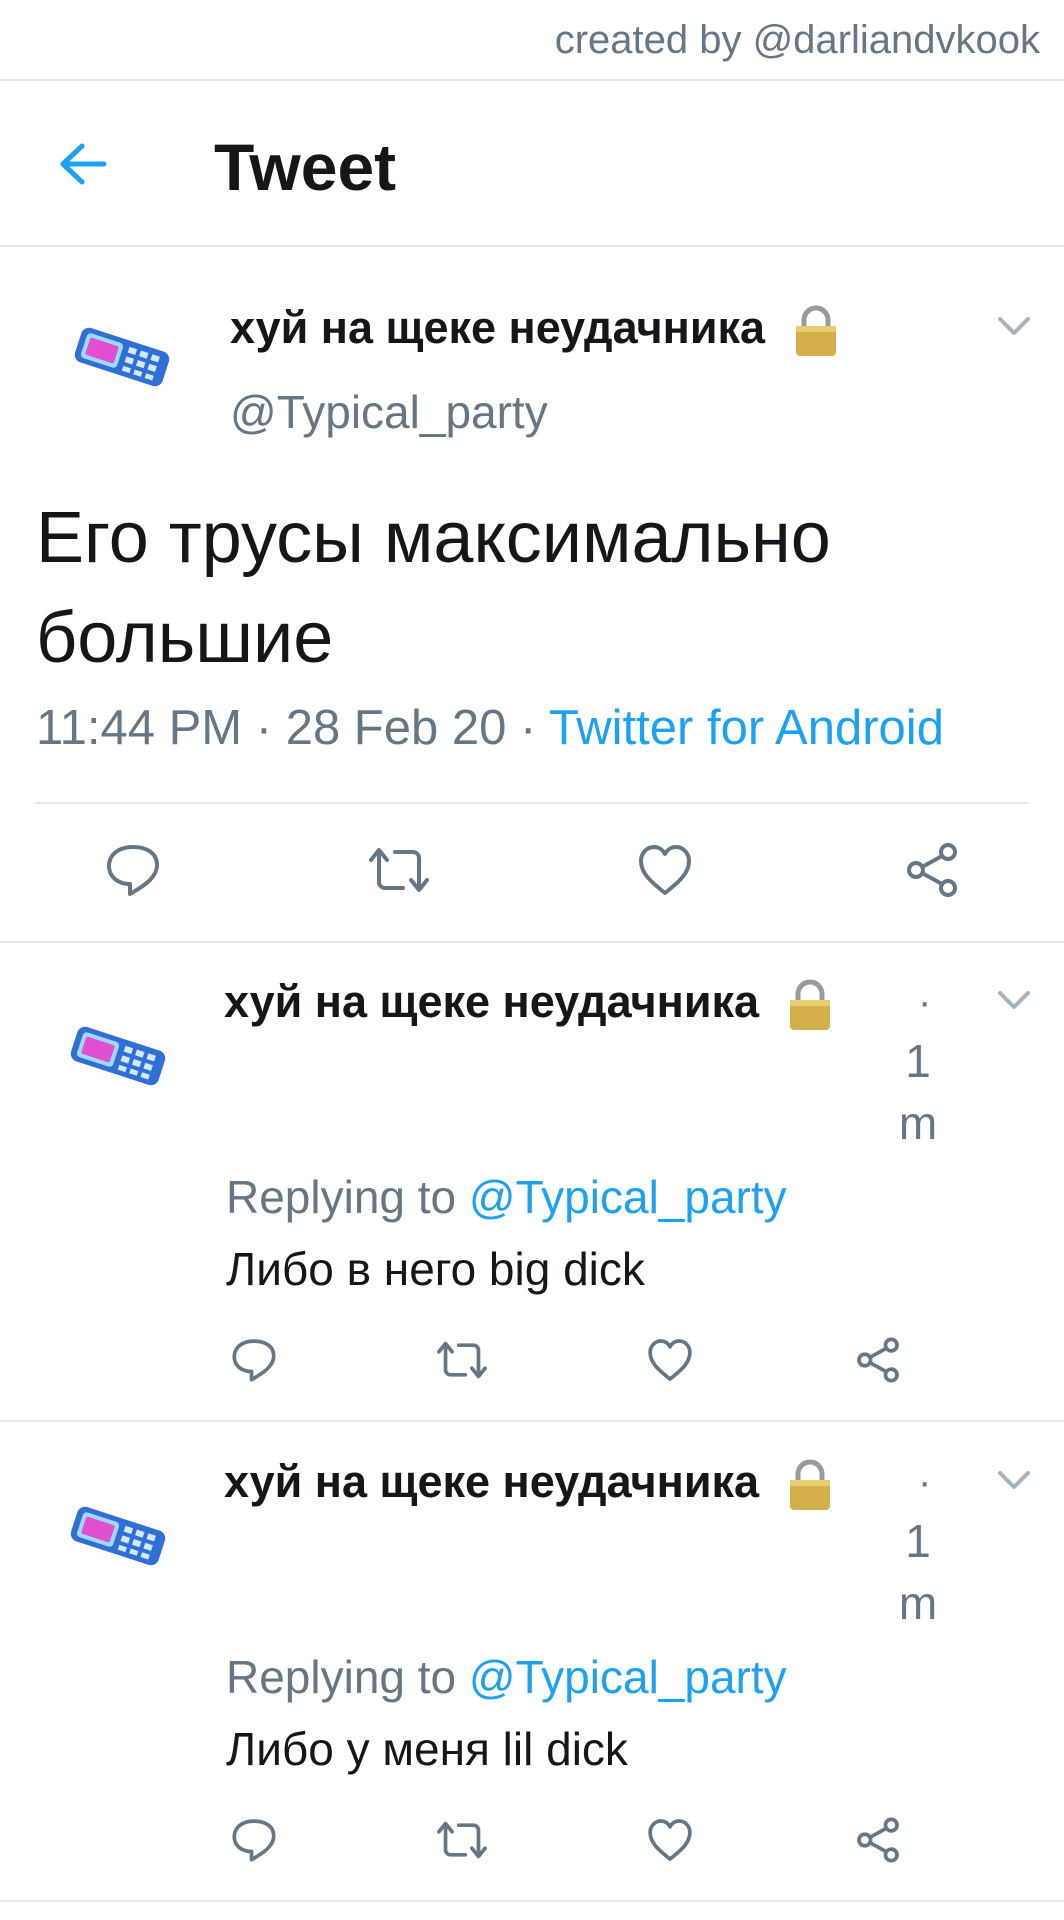 The width and height of the screenshot is (1064, 1920). I want to click on reply-text: Либо в него big dick, so click(435, 1269).